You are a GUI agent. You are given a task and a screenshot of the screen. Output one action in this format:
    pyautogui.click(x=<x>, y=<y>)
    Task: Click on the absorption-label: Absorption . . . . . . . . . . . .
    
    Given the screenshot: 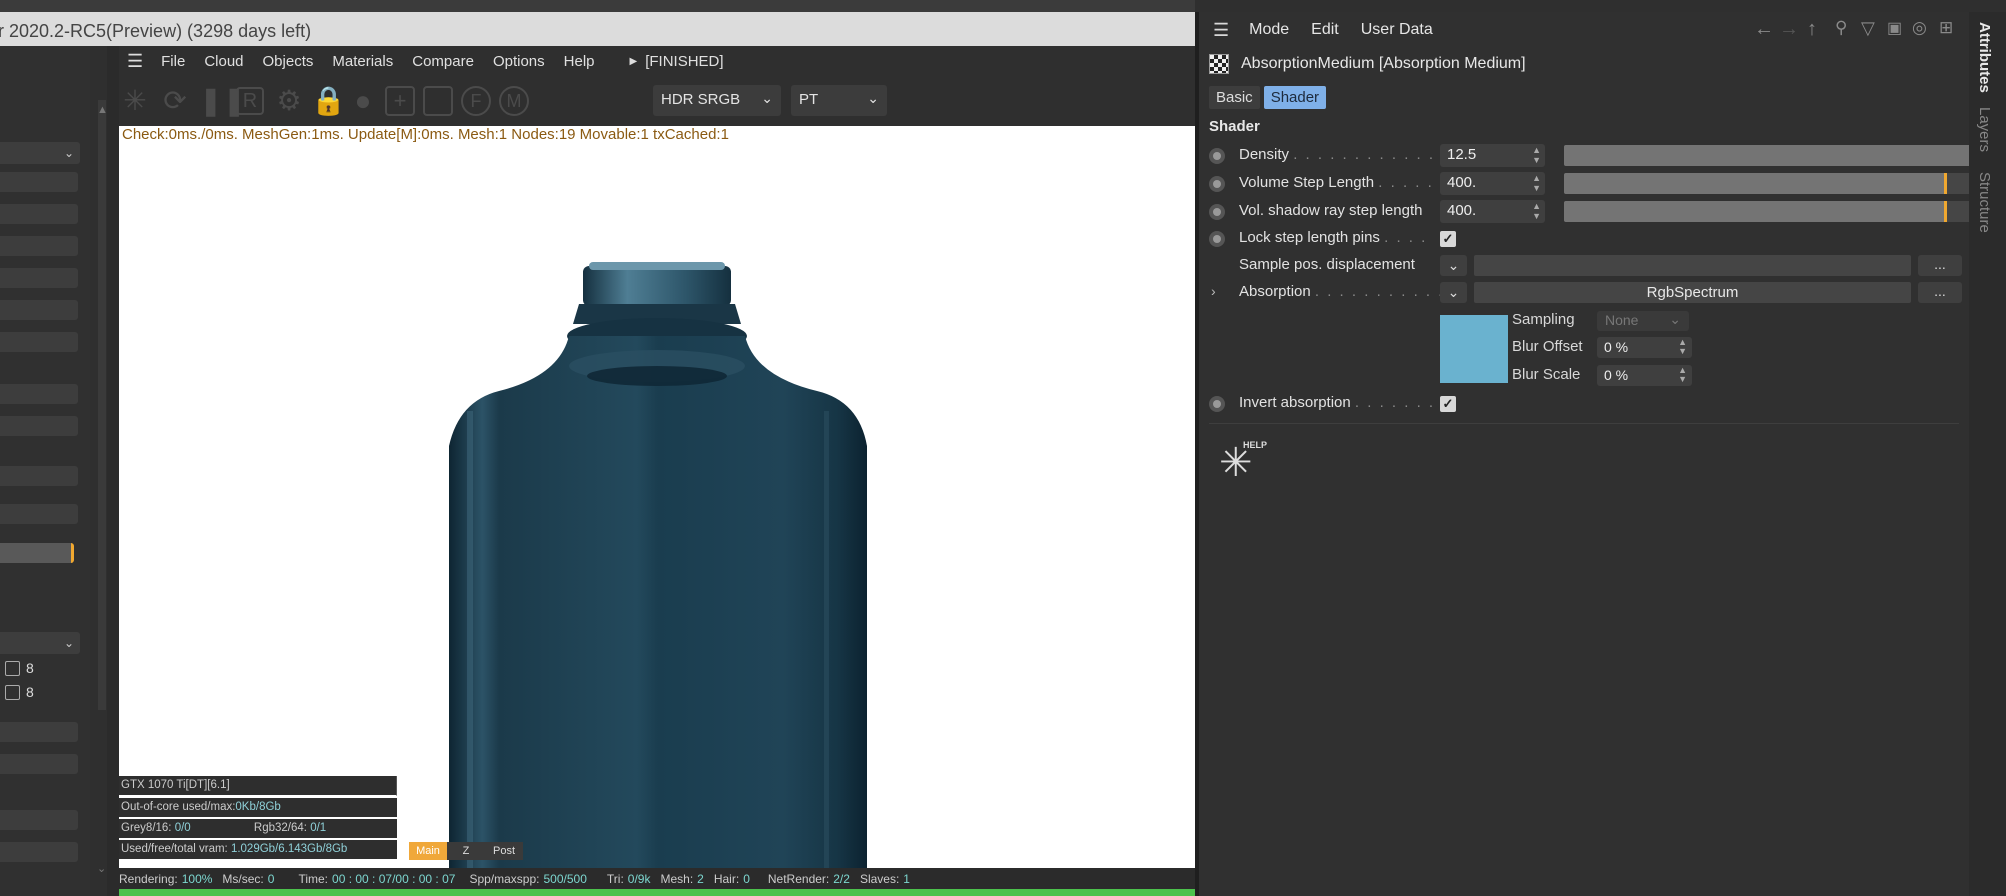 What is the action you would take?
    pyautogui.click(x=1348, y=291)
    